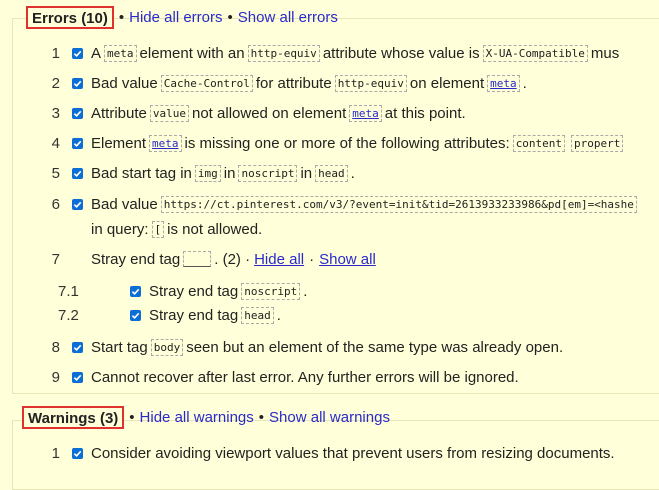 The image size is (659, 490). Describe the element at coordinates (96, 53) in the screenshot. I see `error-text: A` at that location.